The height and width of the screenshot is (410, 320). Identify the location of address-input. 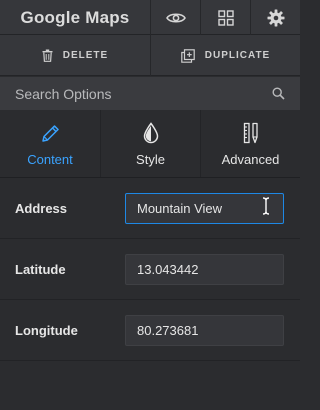
(204, 208).